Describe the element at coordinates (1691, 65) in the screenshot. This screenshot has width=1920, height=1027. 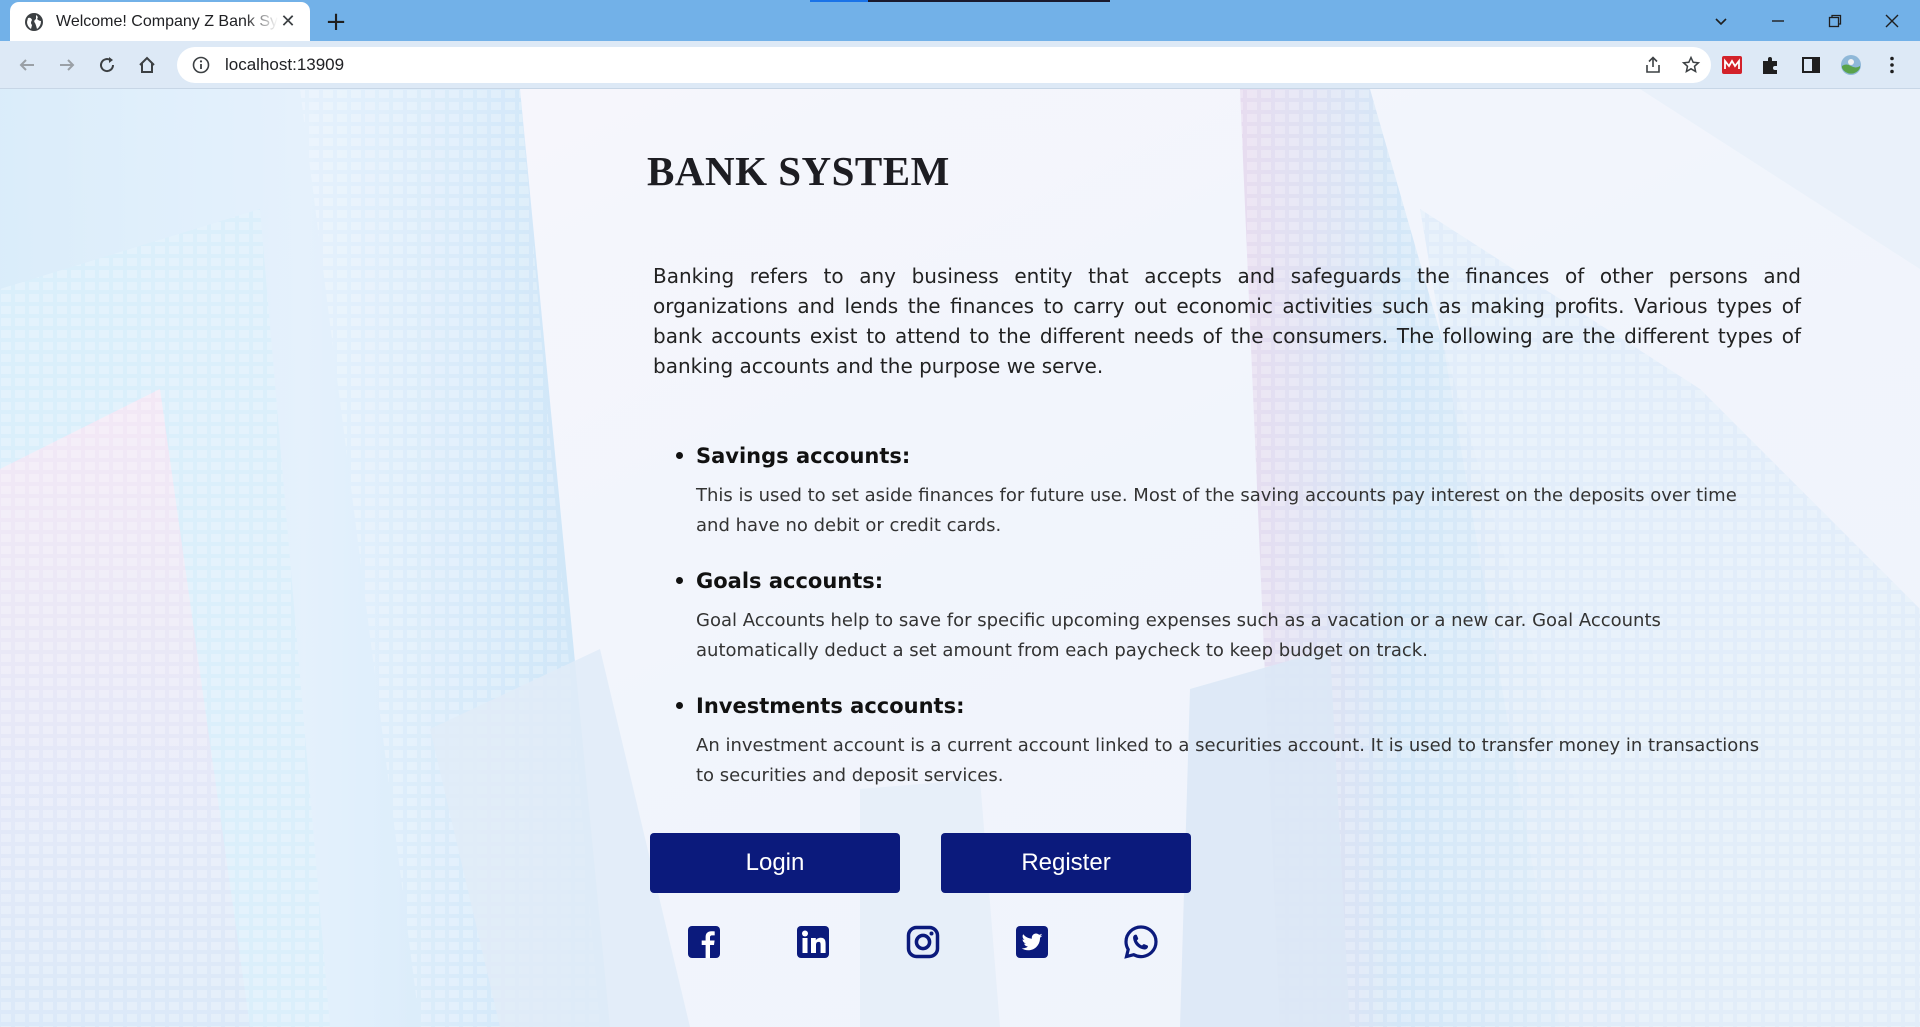
I see `bookmark-star-icon` at that location.